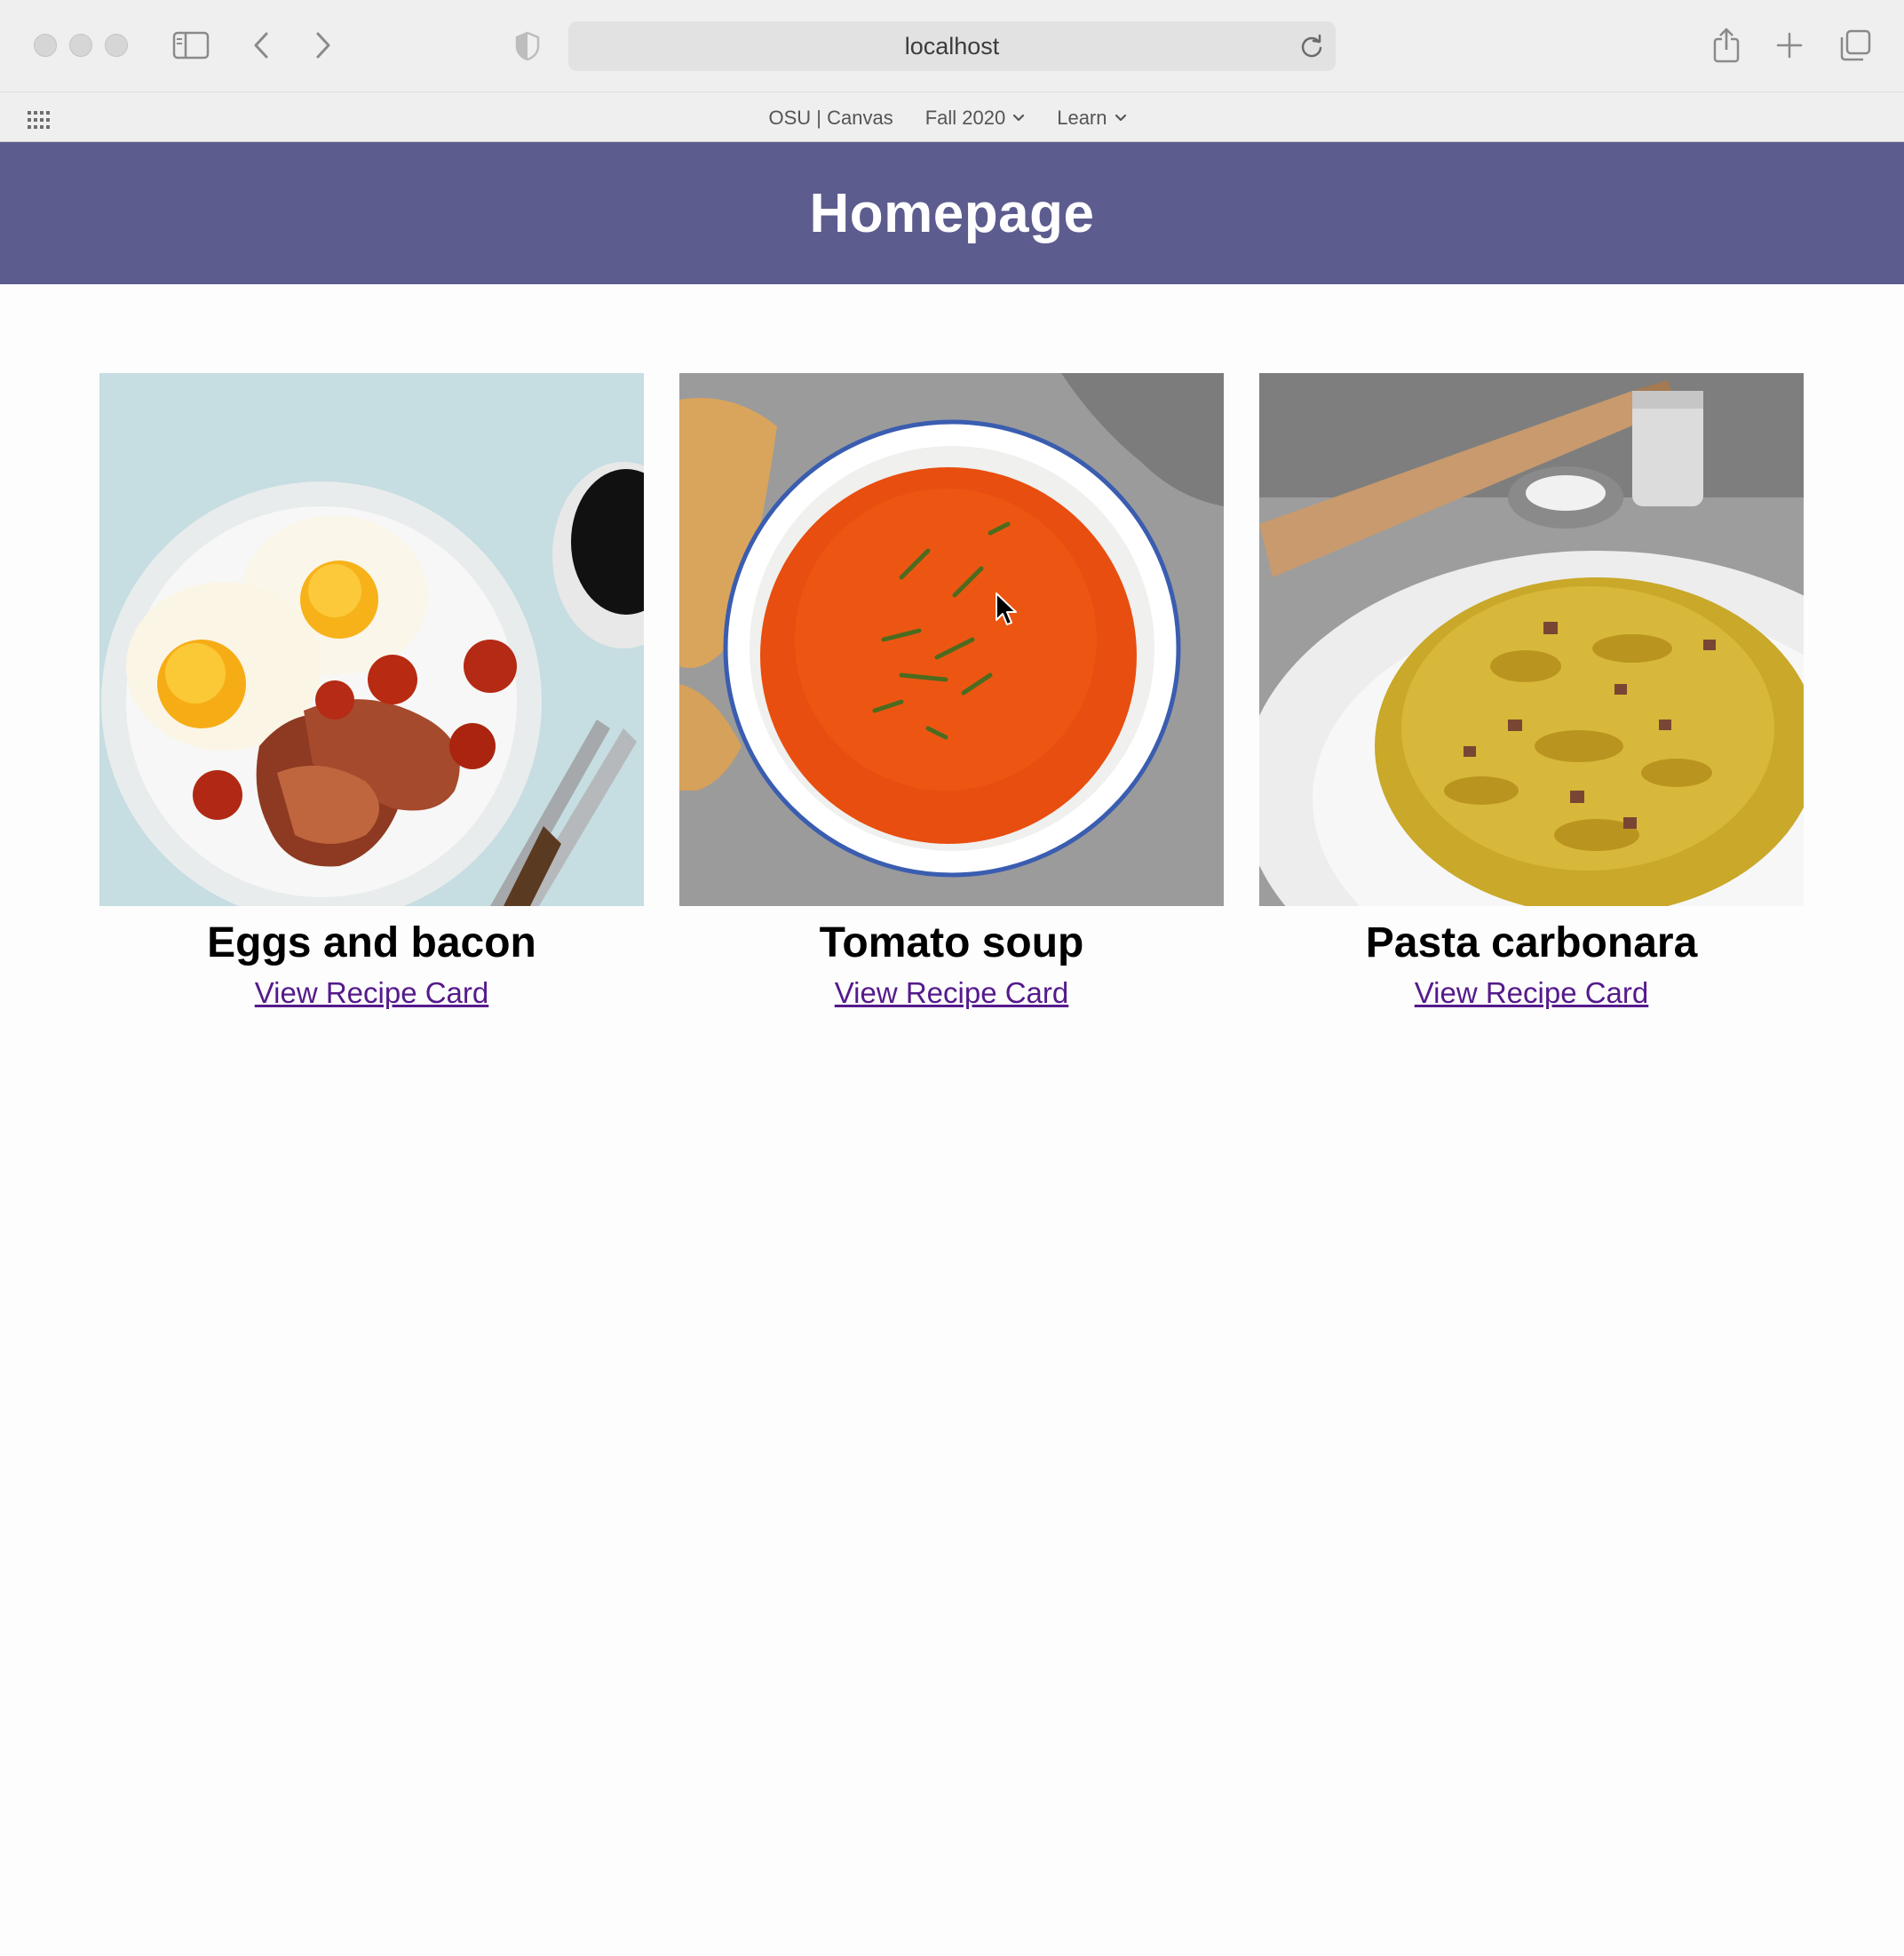  Describe the element at coordinates (1726, 45) in the screenshot. I see `share-icon` at that location.